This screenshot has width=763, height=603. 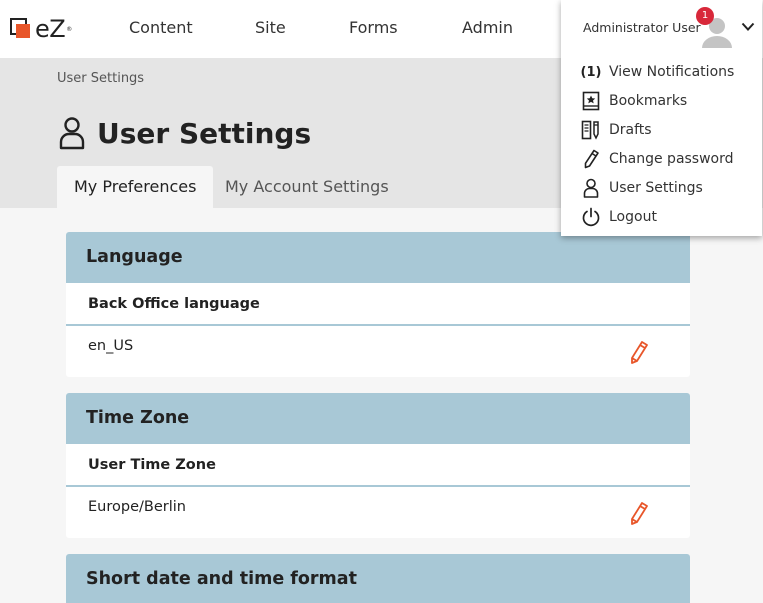 I want to click on drafts-icon, so click(x=590, y=130).